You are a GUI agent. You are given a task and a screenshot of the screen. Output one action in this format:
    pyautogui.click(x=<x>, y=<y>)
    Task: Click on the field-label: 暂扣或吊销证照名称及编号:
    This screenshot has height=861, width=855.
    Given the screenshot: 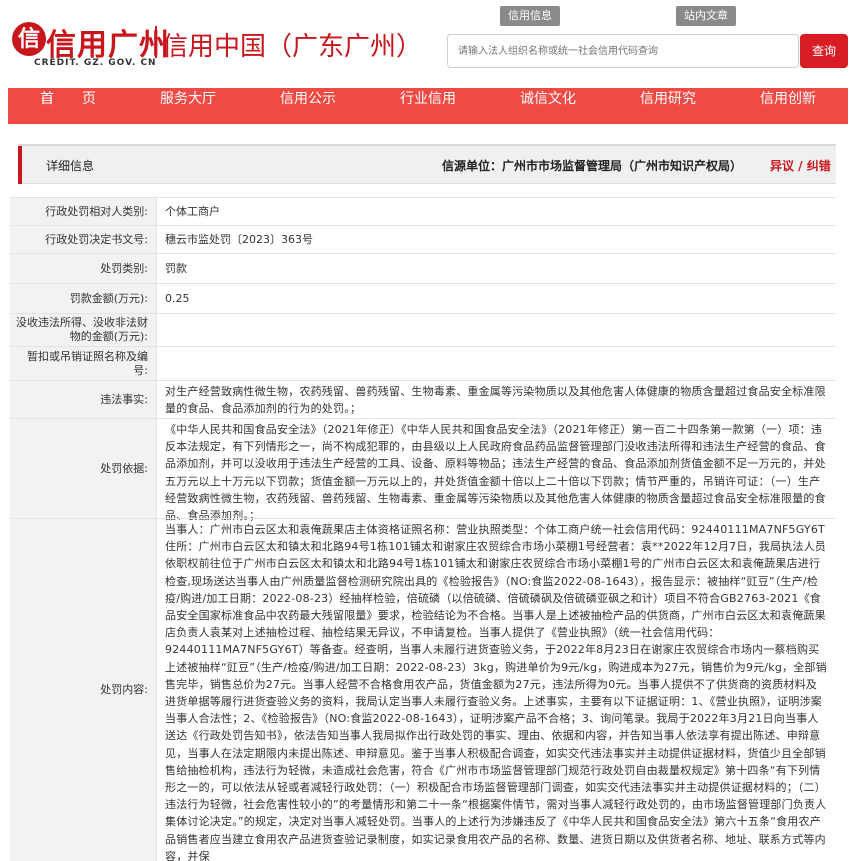 What is the action you would take?
    pyautogui.click(x=83, y=363)
    